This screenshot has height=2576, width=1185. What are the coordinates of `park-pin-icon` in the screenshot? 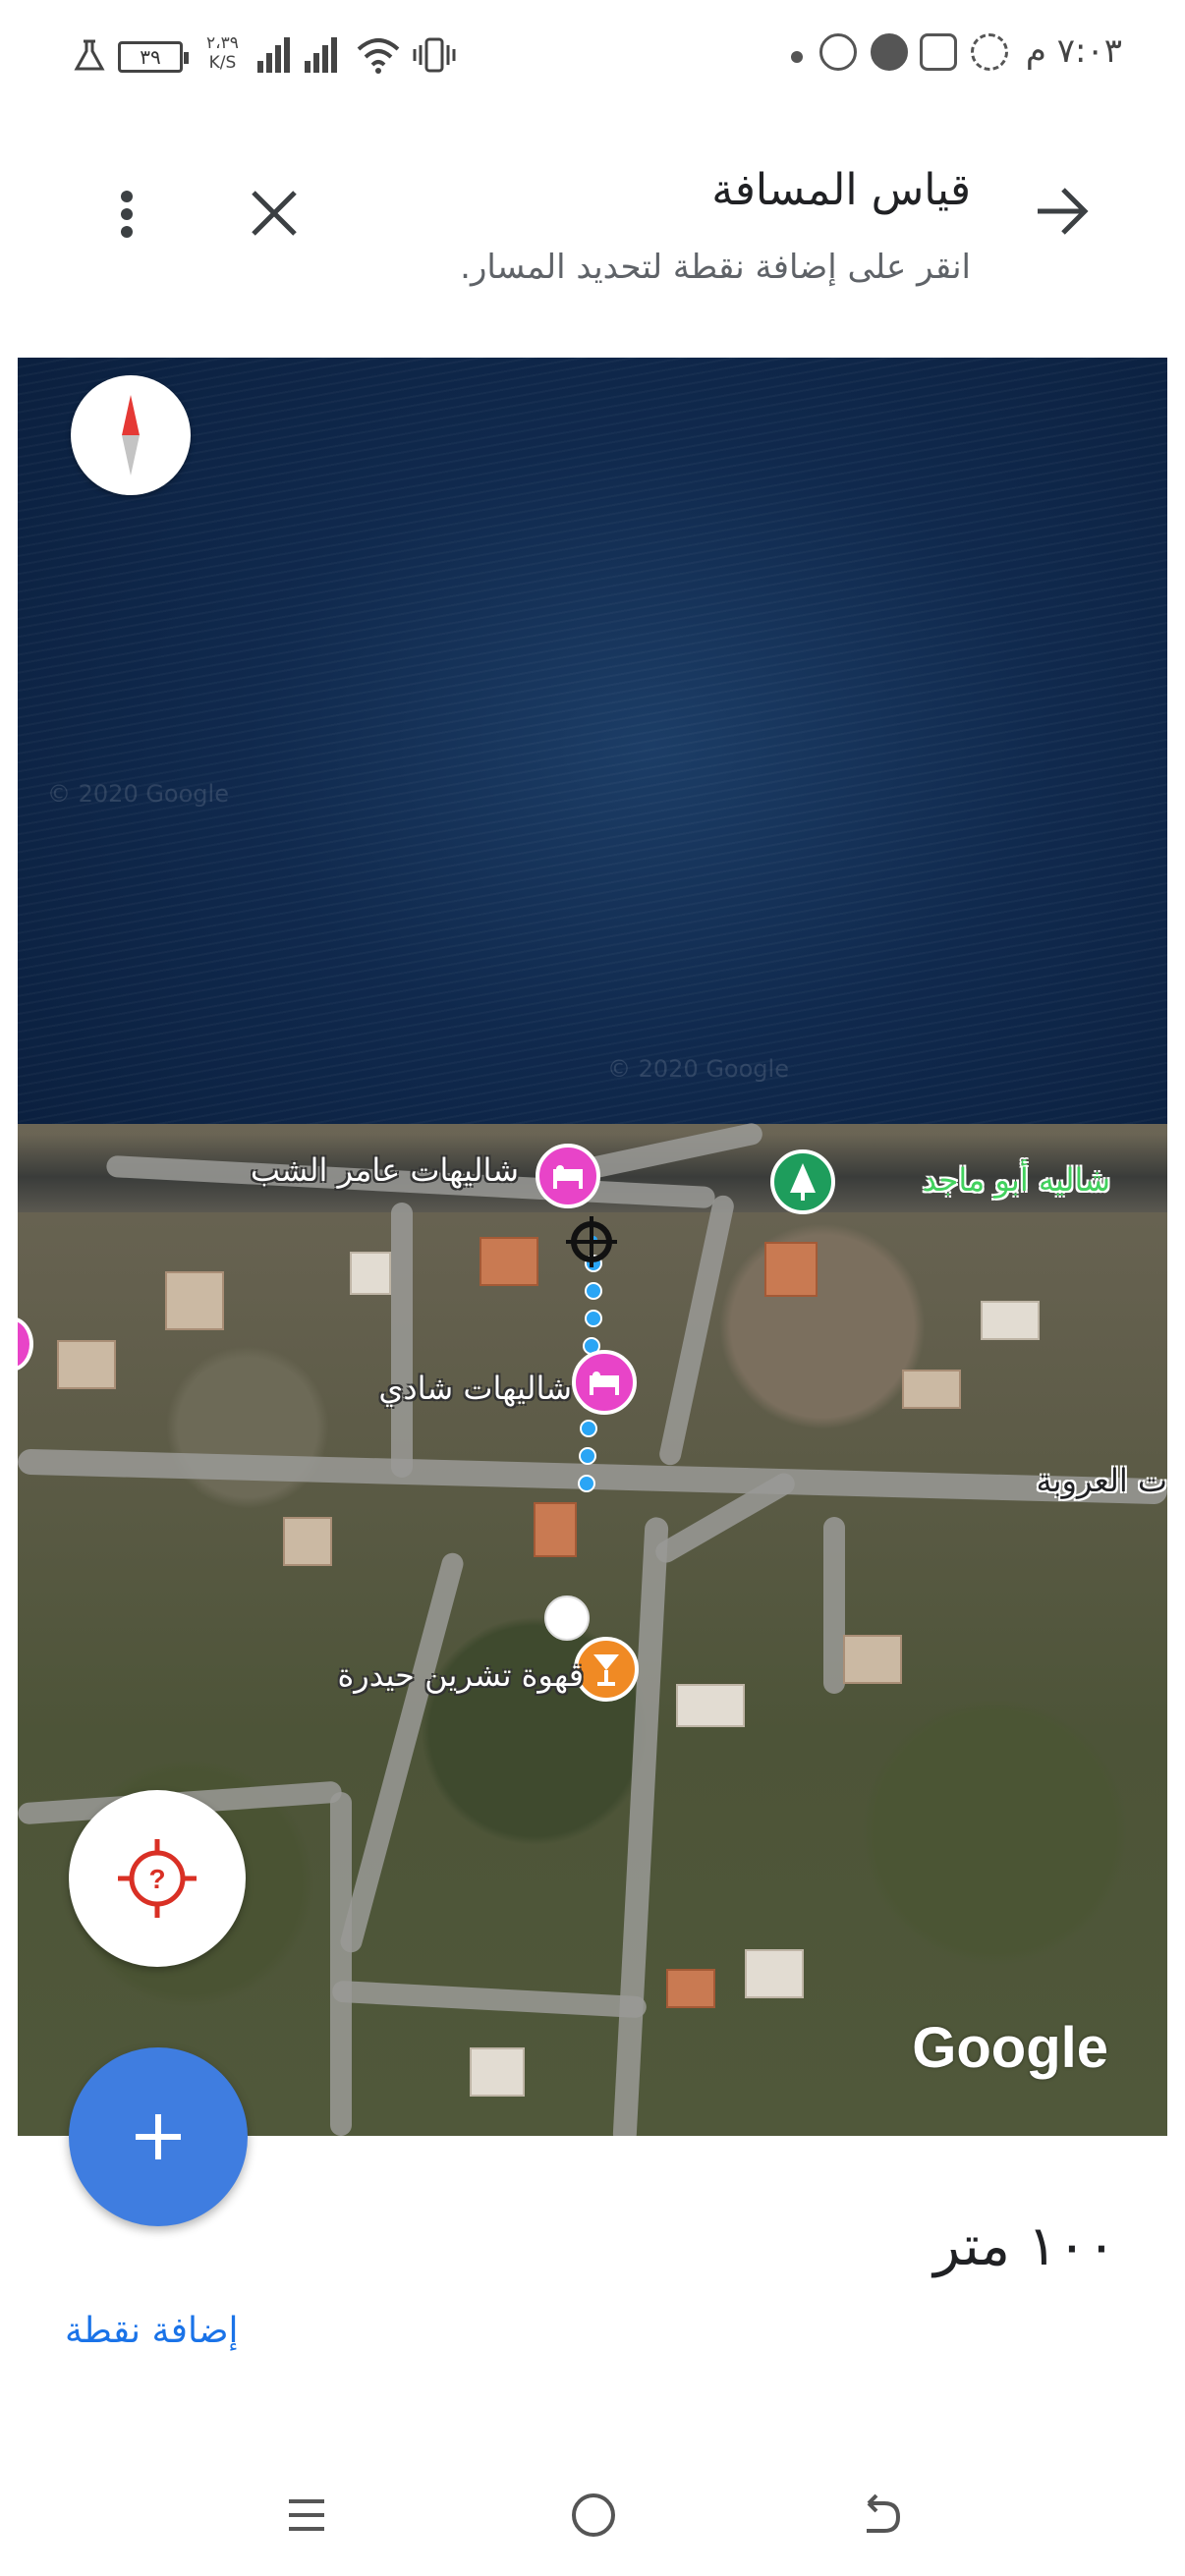 It's located at (803, 1181).